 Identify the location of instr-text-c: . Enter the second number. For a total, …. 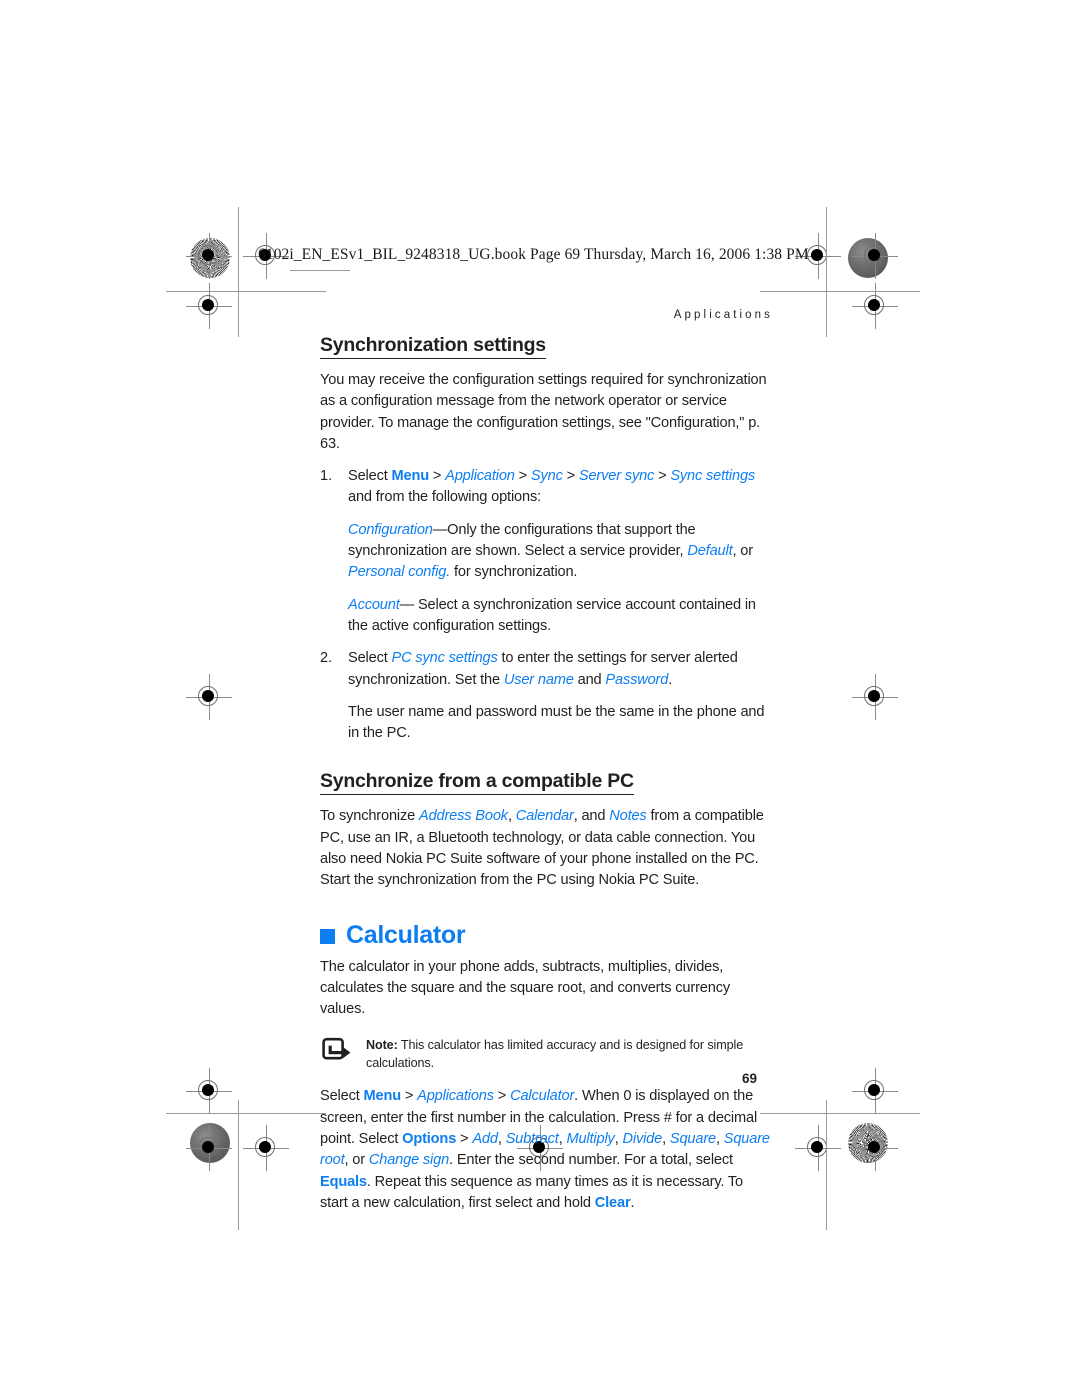
(591, 1160).